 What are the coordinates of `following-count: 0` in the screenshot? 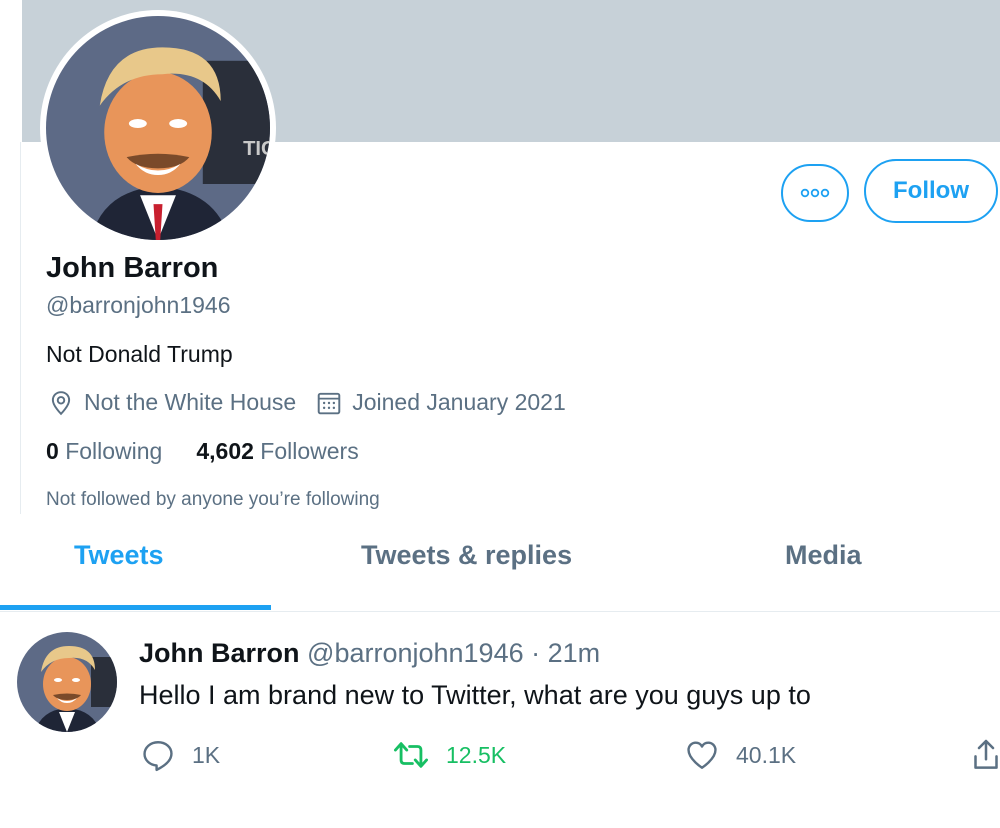 It's located at (52, 451).